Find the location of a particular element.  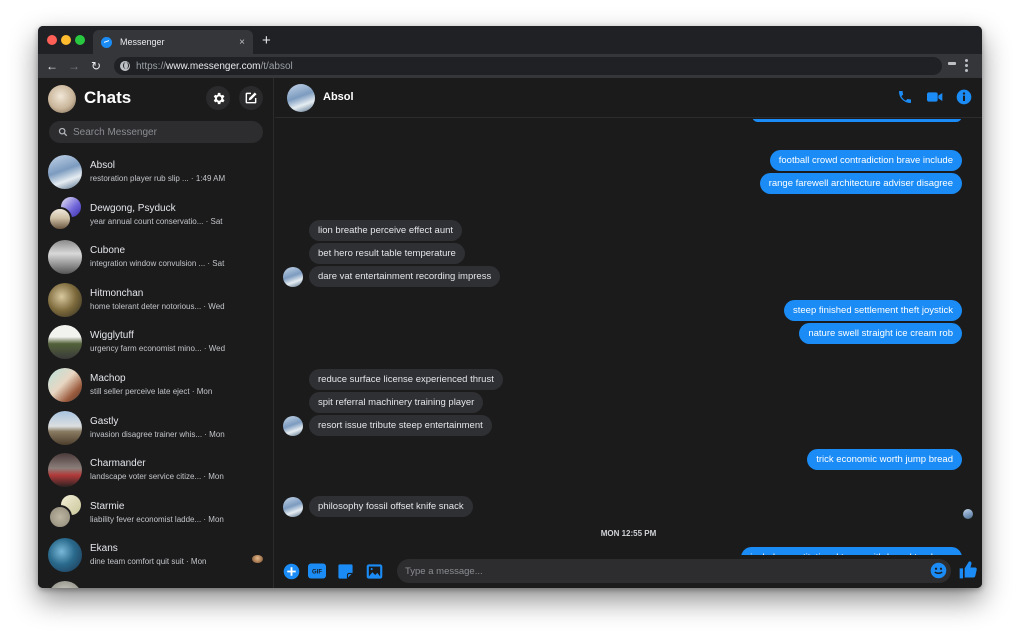

conversation-snippet: integration window convulsion ... · Sat is located at coordinates (157, 264).